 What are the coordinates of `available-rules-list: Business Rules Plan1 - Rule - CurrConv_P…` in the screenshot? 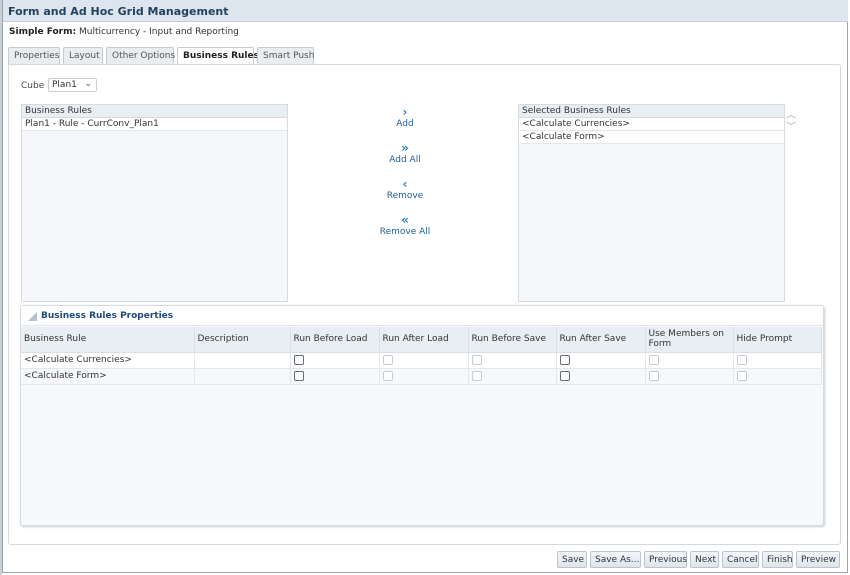 It's located at (154, 203).